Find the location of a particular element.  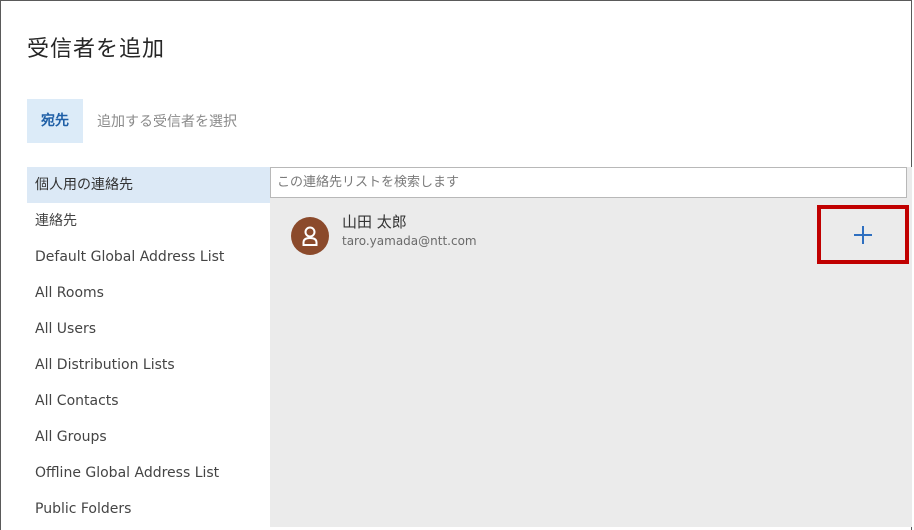

address-book-item-offline-gal: Offline Global Address List is located at coordinates (148, 473).